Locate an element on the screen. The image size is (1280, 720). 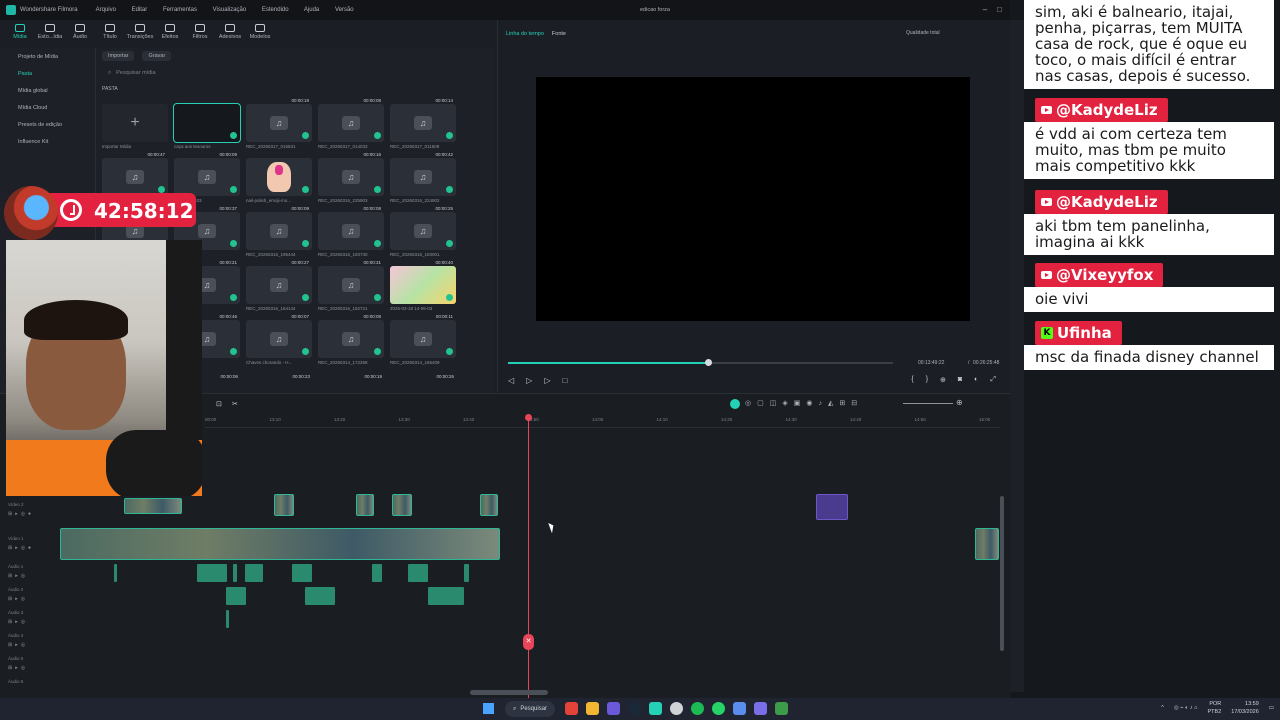
media-item: ♫ 00:00:42 REC_20260316_224902 is located at coordinates (424, 182).